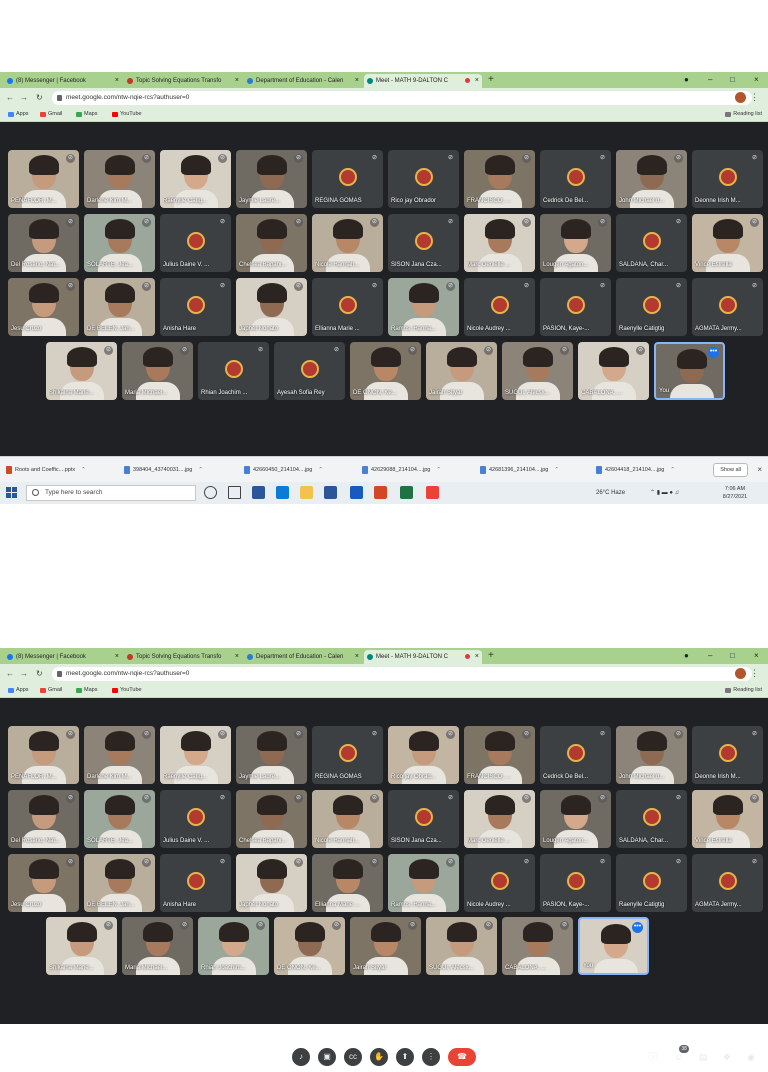 The height and width of the screenshot is (1072, 768). Describe the element at coordinates (63, 657) in the screenshot. I see `browser-tab: (8) Messenger | Facebook ×` at that location.